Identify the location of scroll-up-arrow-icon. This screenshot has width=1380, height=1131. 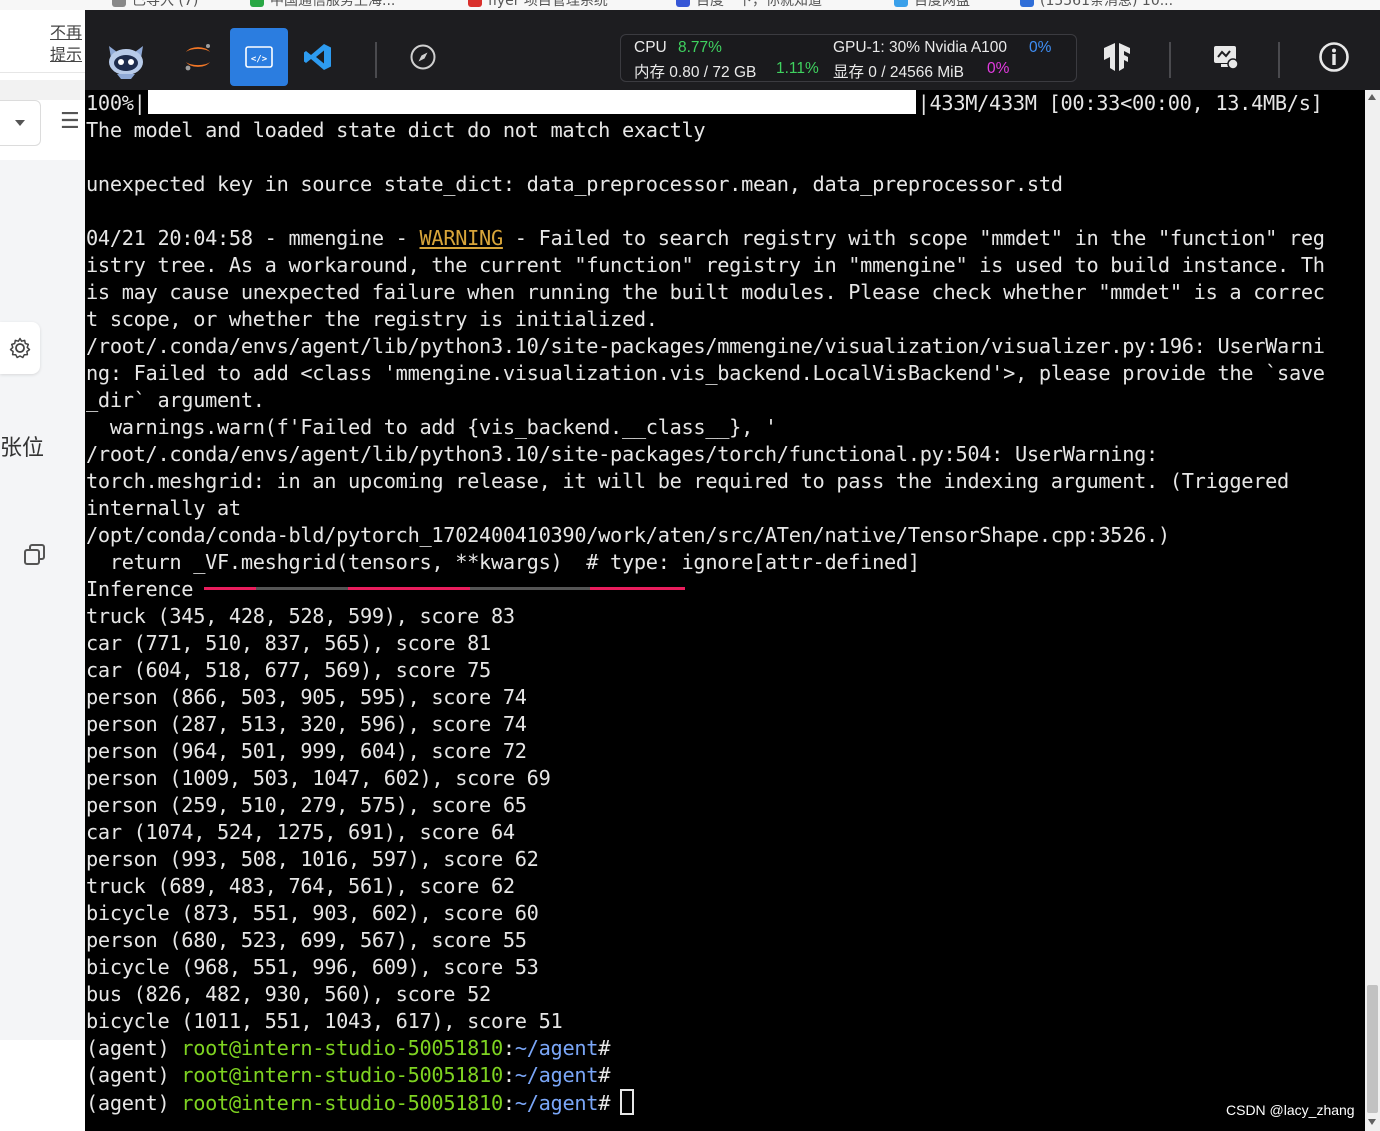
(1372, 97).